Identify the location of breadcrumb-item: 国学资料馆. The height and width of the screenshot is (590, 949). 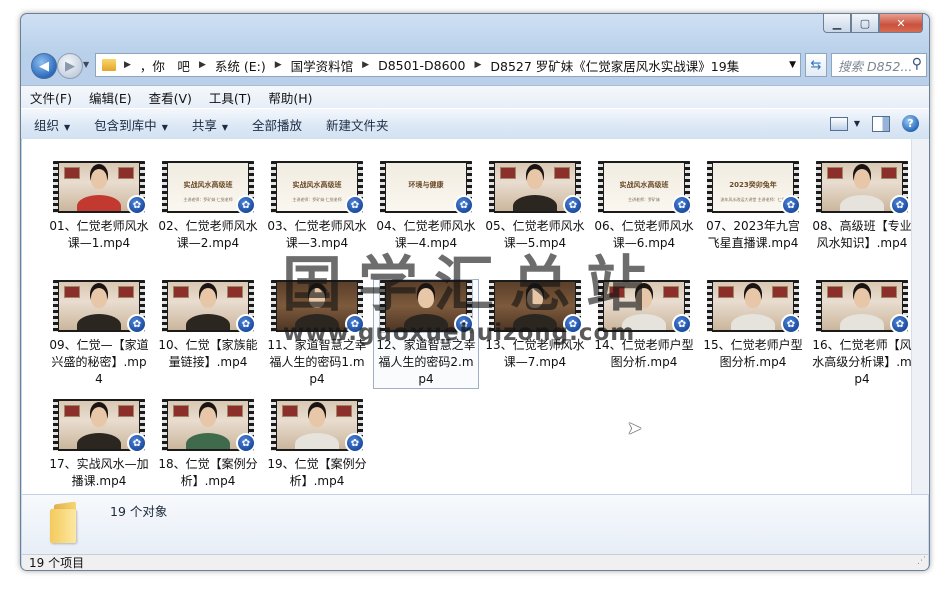
(322, 65).